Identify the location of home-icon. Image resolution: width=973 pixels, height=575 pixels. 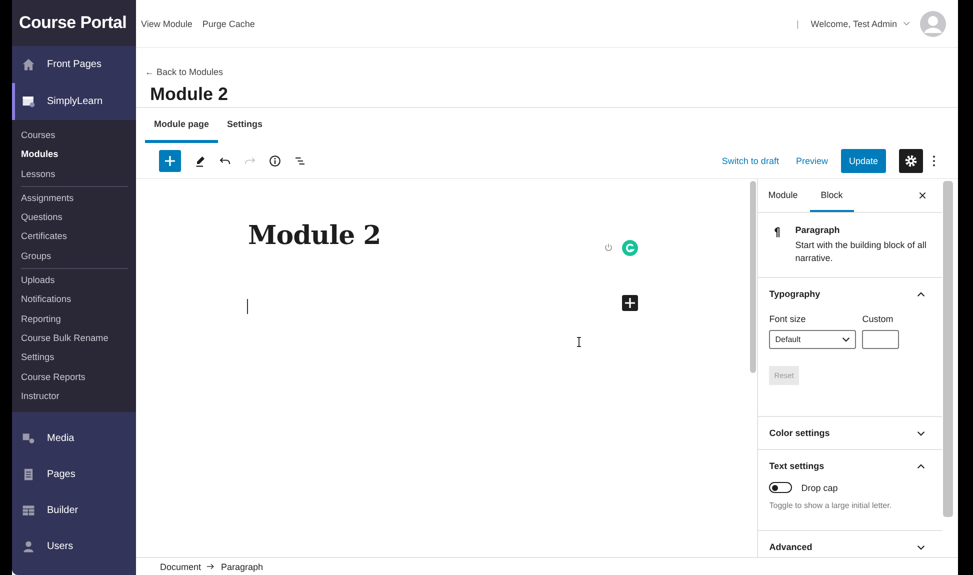
(28, 64).